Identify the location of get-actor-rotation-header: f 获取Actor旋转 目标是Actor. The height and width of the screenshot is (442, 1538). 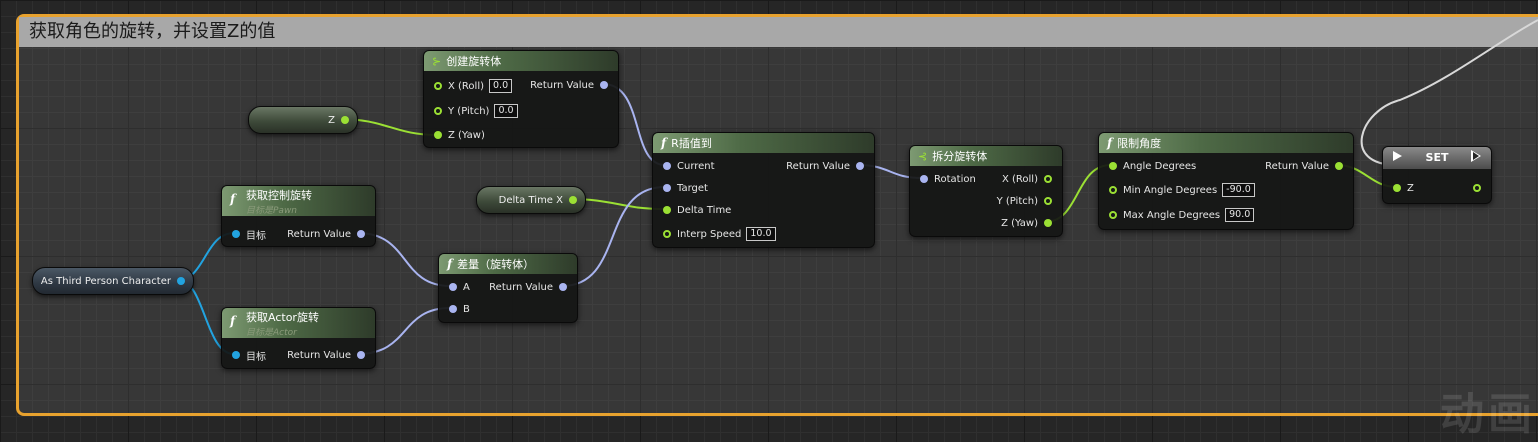
(298, 323).